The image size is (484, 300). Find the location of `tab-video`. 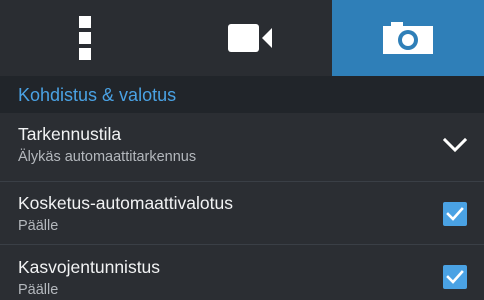

tab-video is located at coordinates (251, 38).